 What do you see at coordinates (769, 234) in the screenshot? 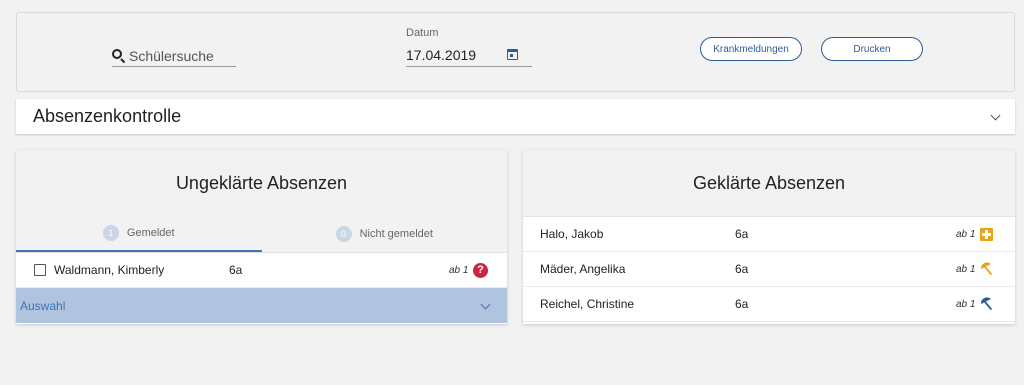
I see `list-item: Halo, Jakob 6a ab 1` at bounding box center [769, 234].